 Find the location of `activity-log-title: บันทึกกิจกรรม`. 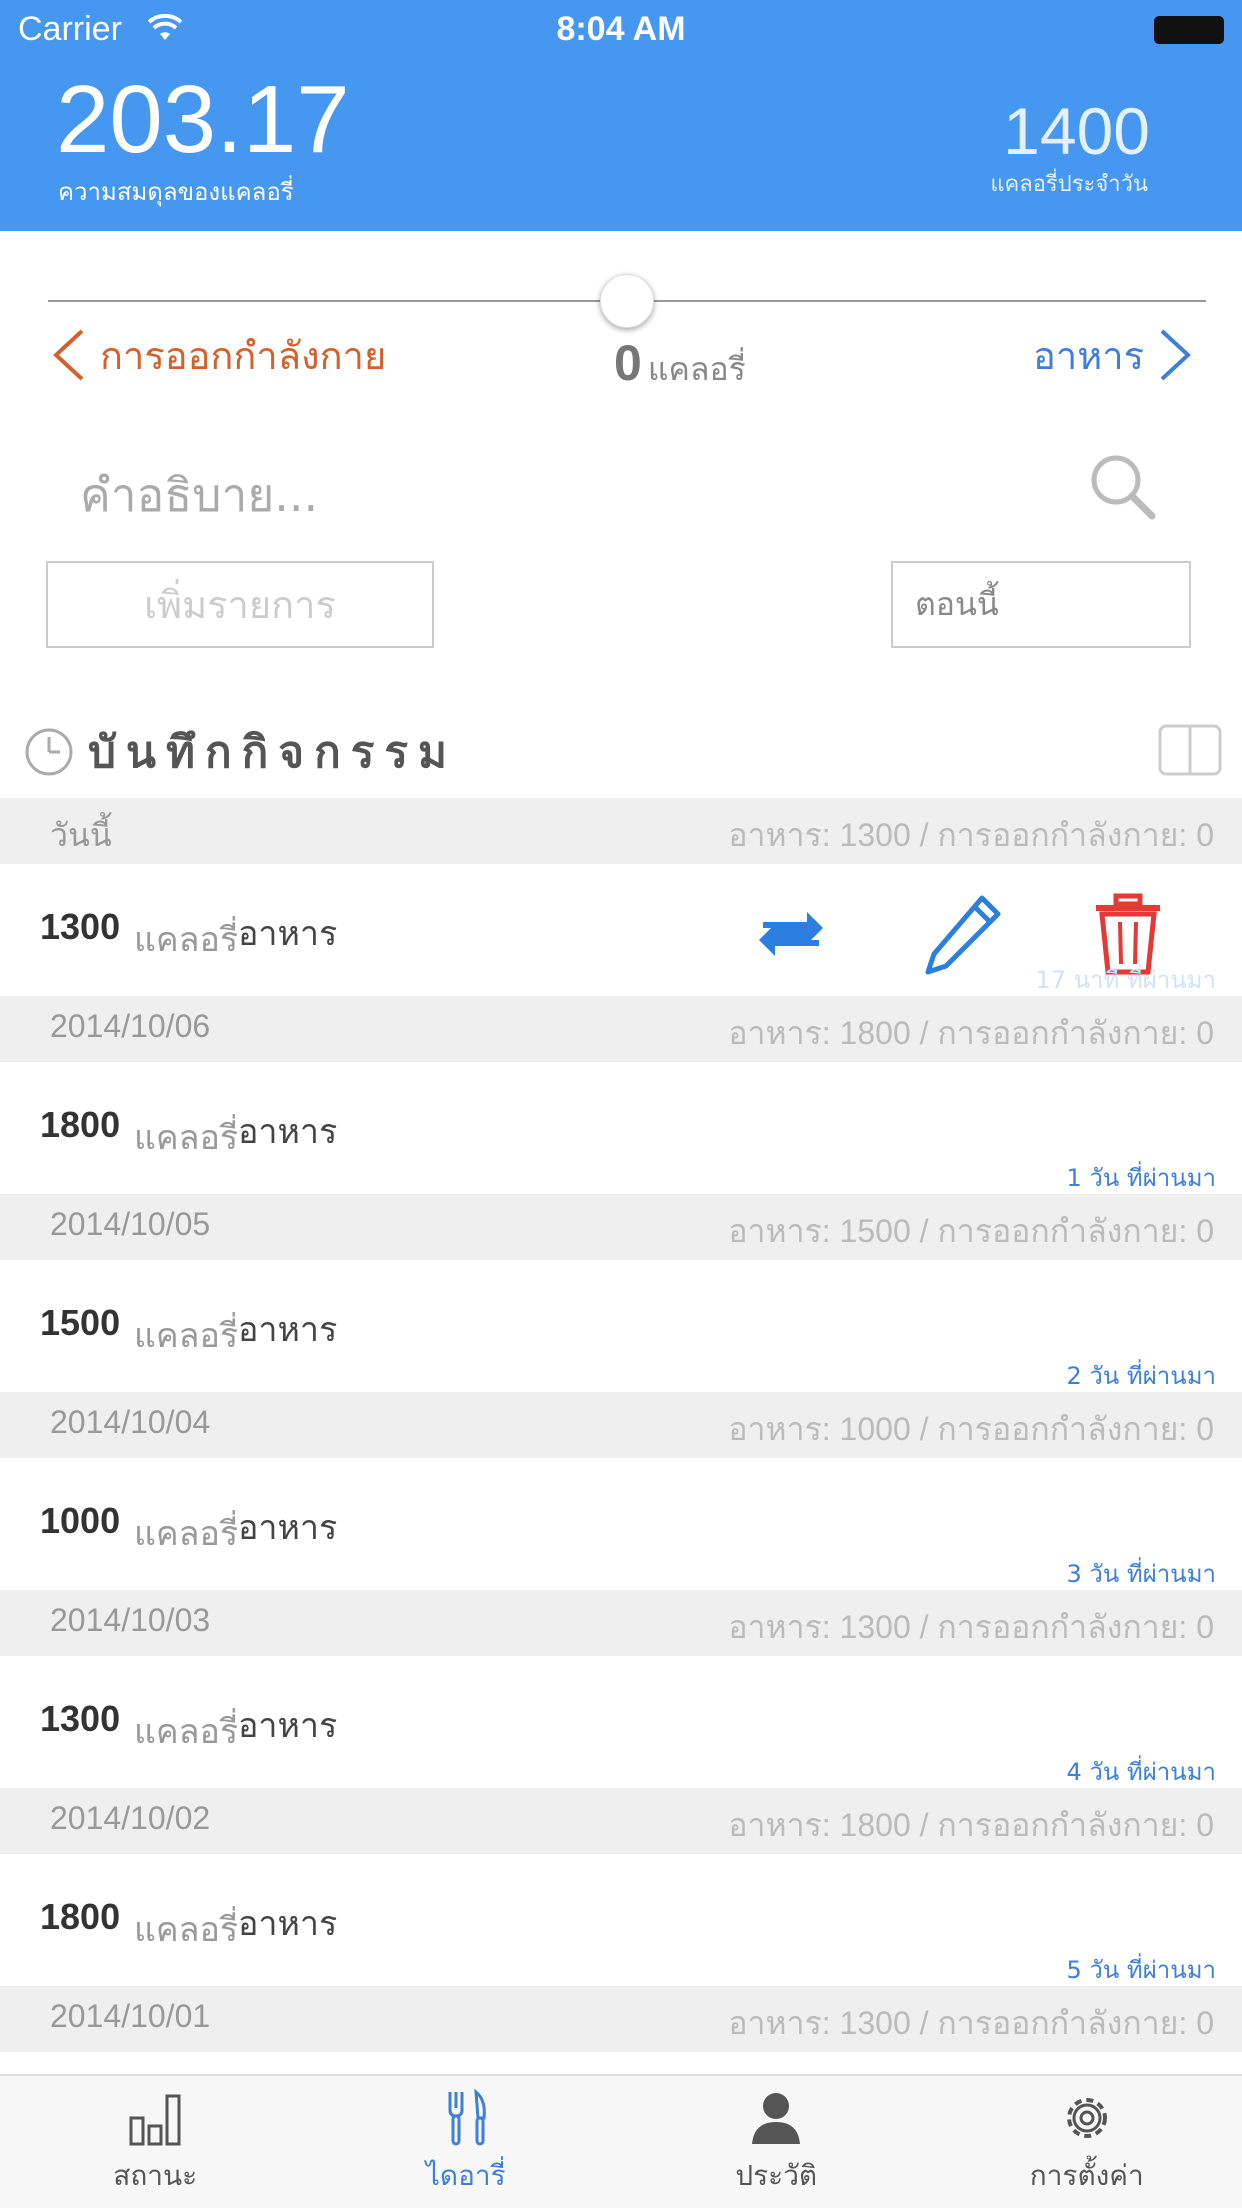

activity-log-title: บันทึกกิจกรรม is located at coordinates (272, 752).